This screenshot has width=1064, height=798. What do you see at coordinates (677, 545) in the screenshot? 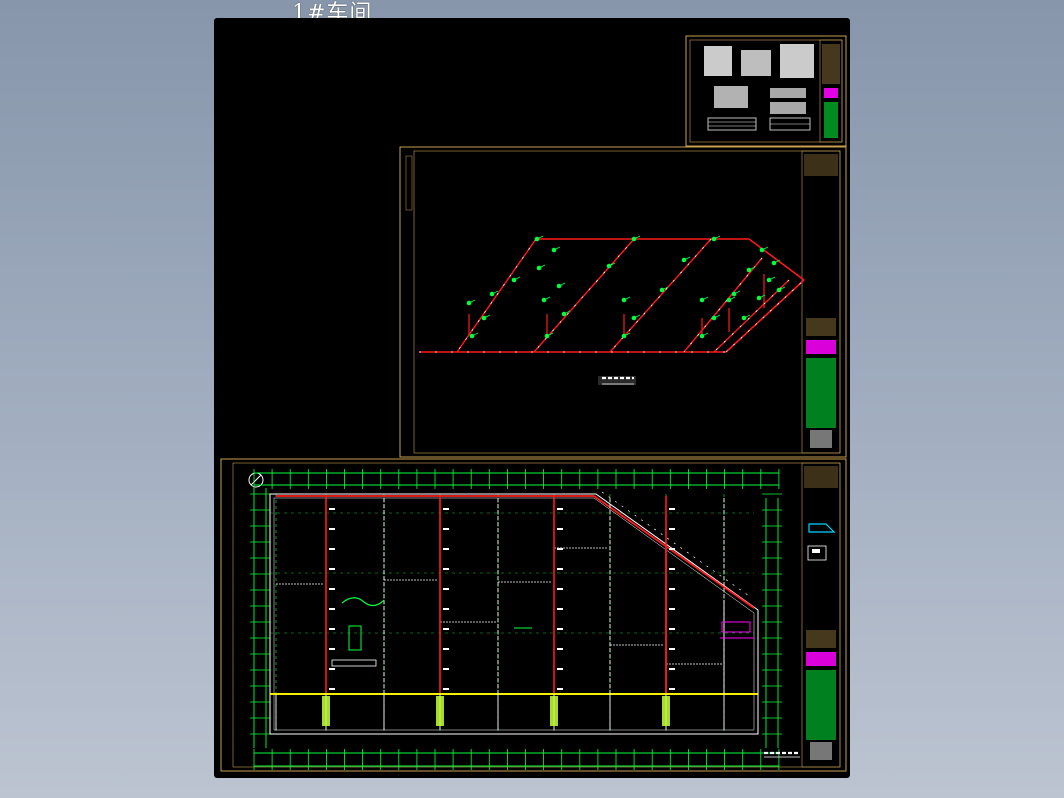
I see `main-pipe-label-dash` at bounding box center [677, 545].